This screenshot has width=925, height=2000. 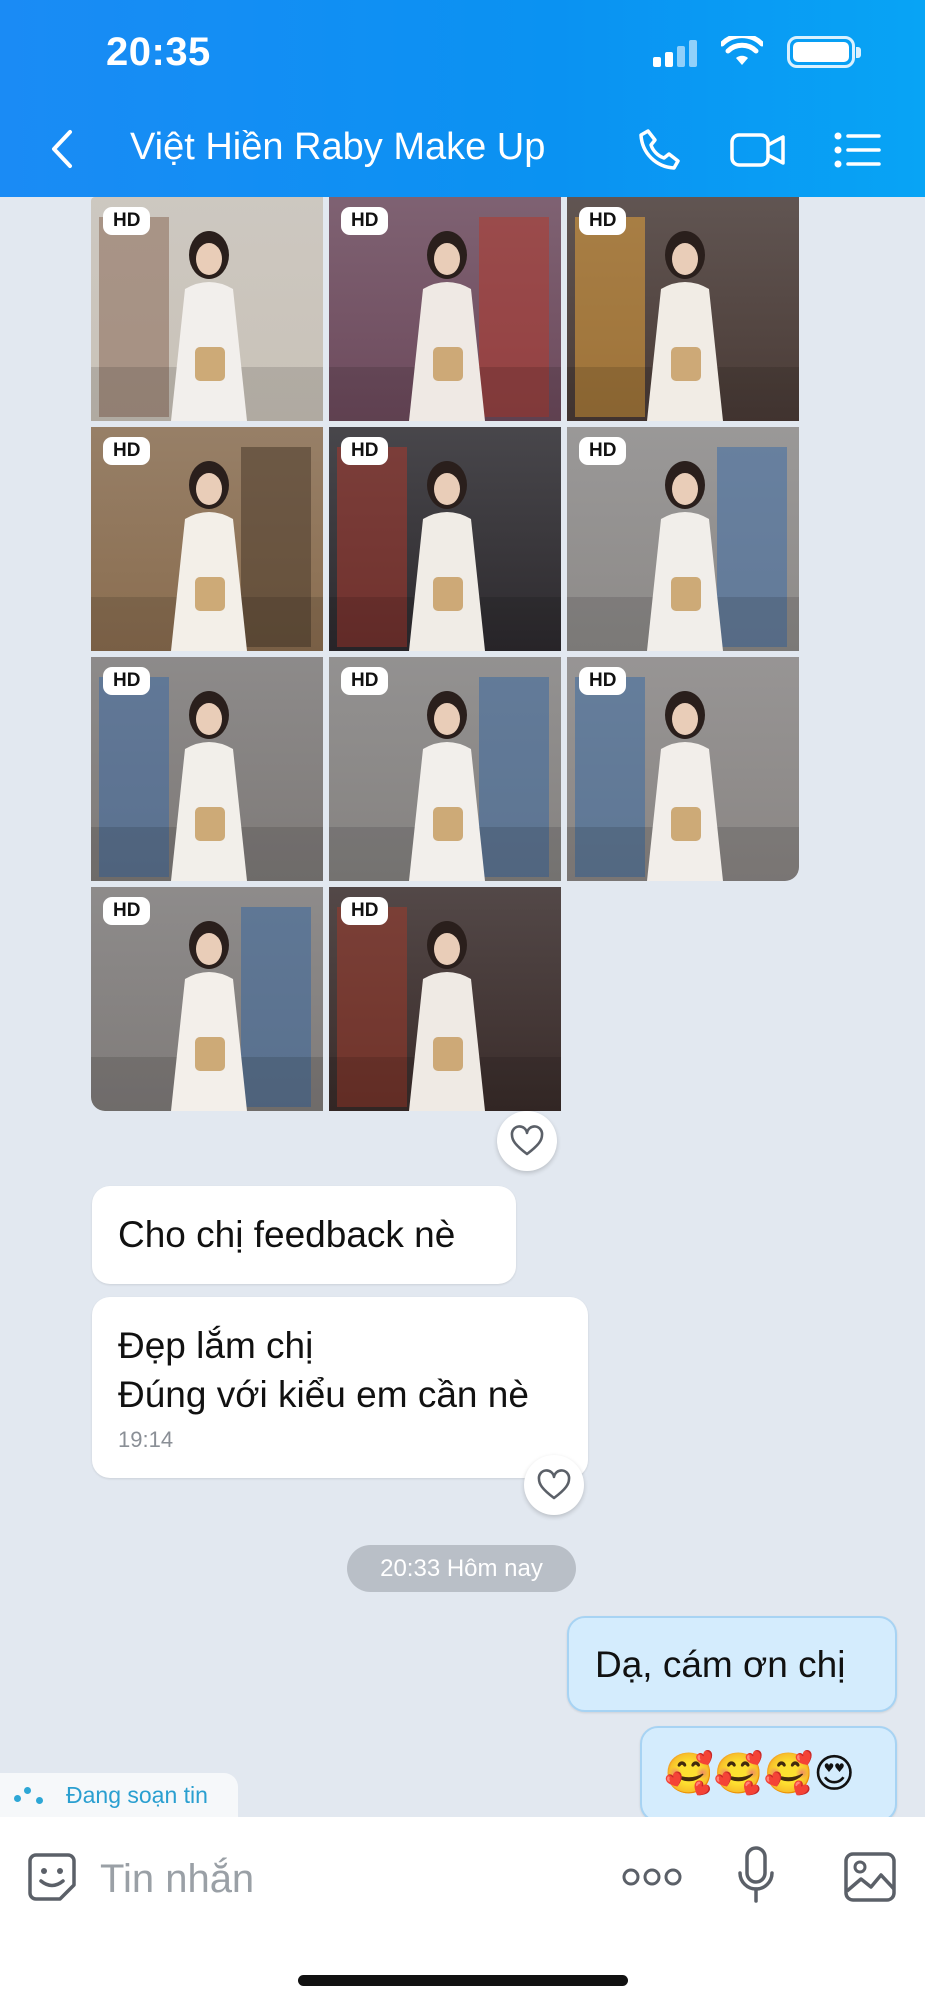 What do you see at coordinates (760, 1774) in the screenshot?
I see `message-text: 🥰🥰🥰😍` at bounding box center [760, 1774].